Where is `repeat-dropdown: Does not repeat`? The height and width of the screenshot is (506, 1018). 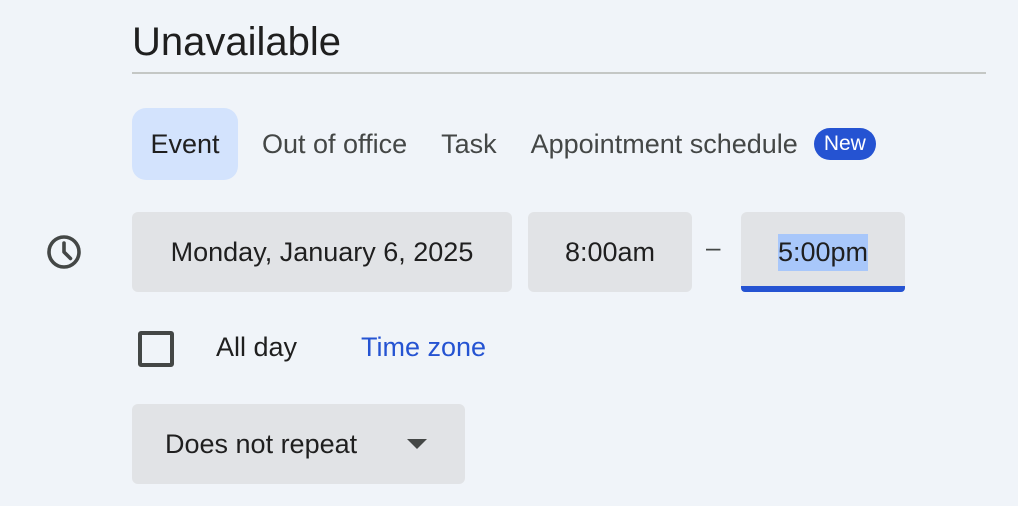 repeat-dropdown: Does not repeat is located at coordinates (298, 444).